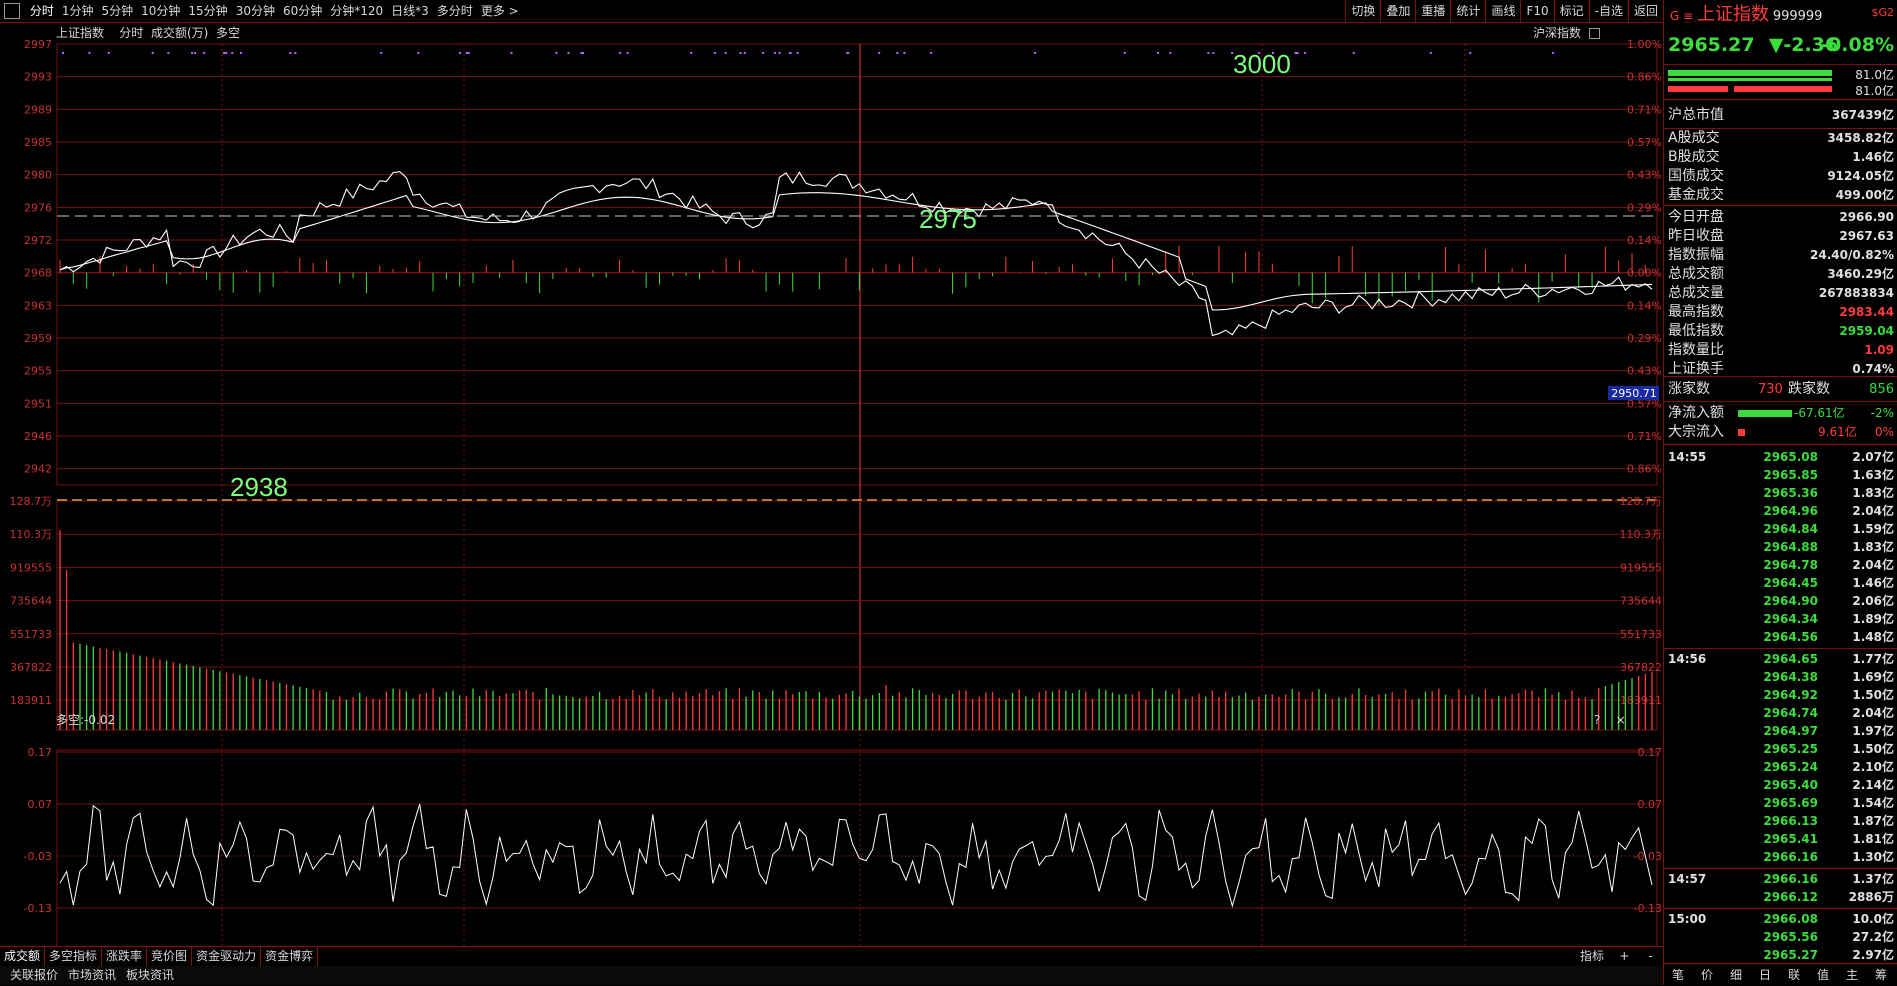 The height and width of the screenshot is (986, 1897). Describe the element at coordinates (1707, 975) in the screenshot. I see `panel-tab-1: 价` at that location.